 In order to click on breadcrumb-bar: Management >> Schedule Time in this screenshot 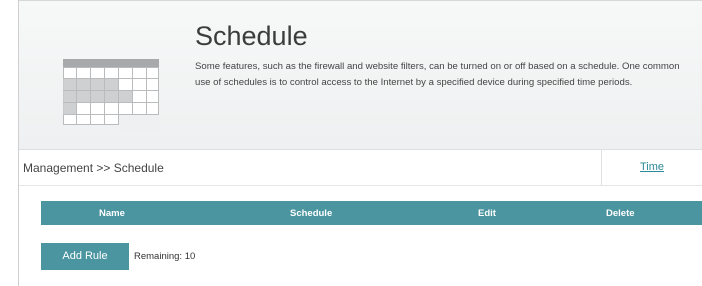, I will do `click(360, 168)`.